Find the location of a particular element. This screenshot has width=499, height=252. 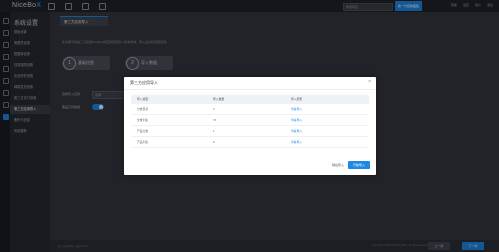

later-button: 稍后导入 is located at coordinates (338, 165).